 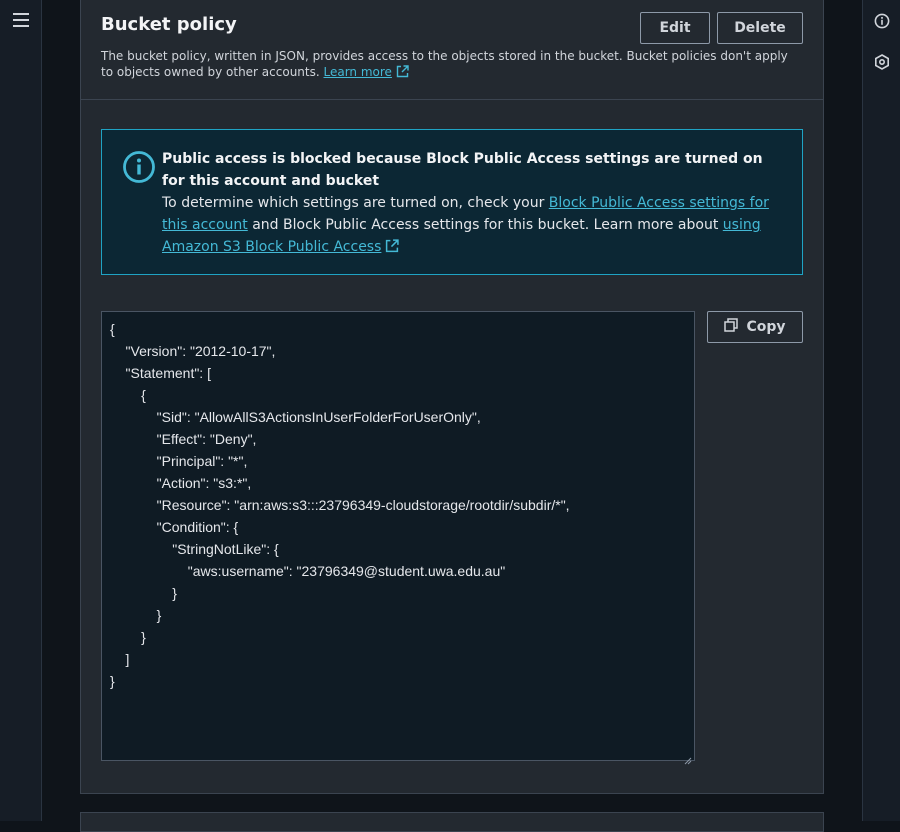 What do you see at coordinates (731, 327) in the screenshot?
I see `copy-icon` at bounding box center [731, 327].